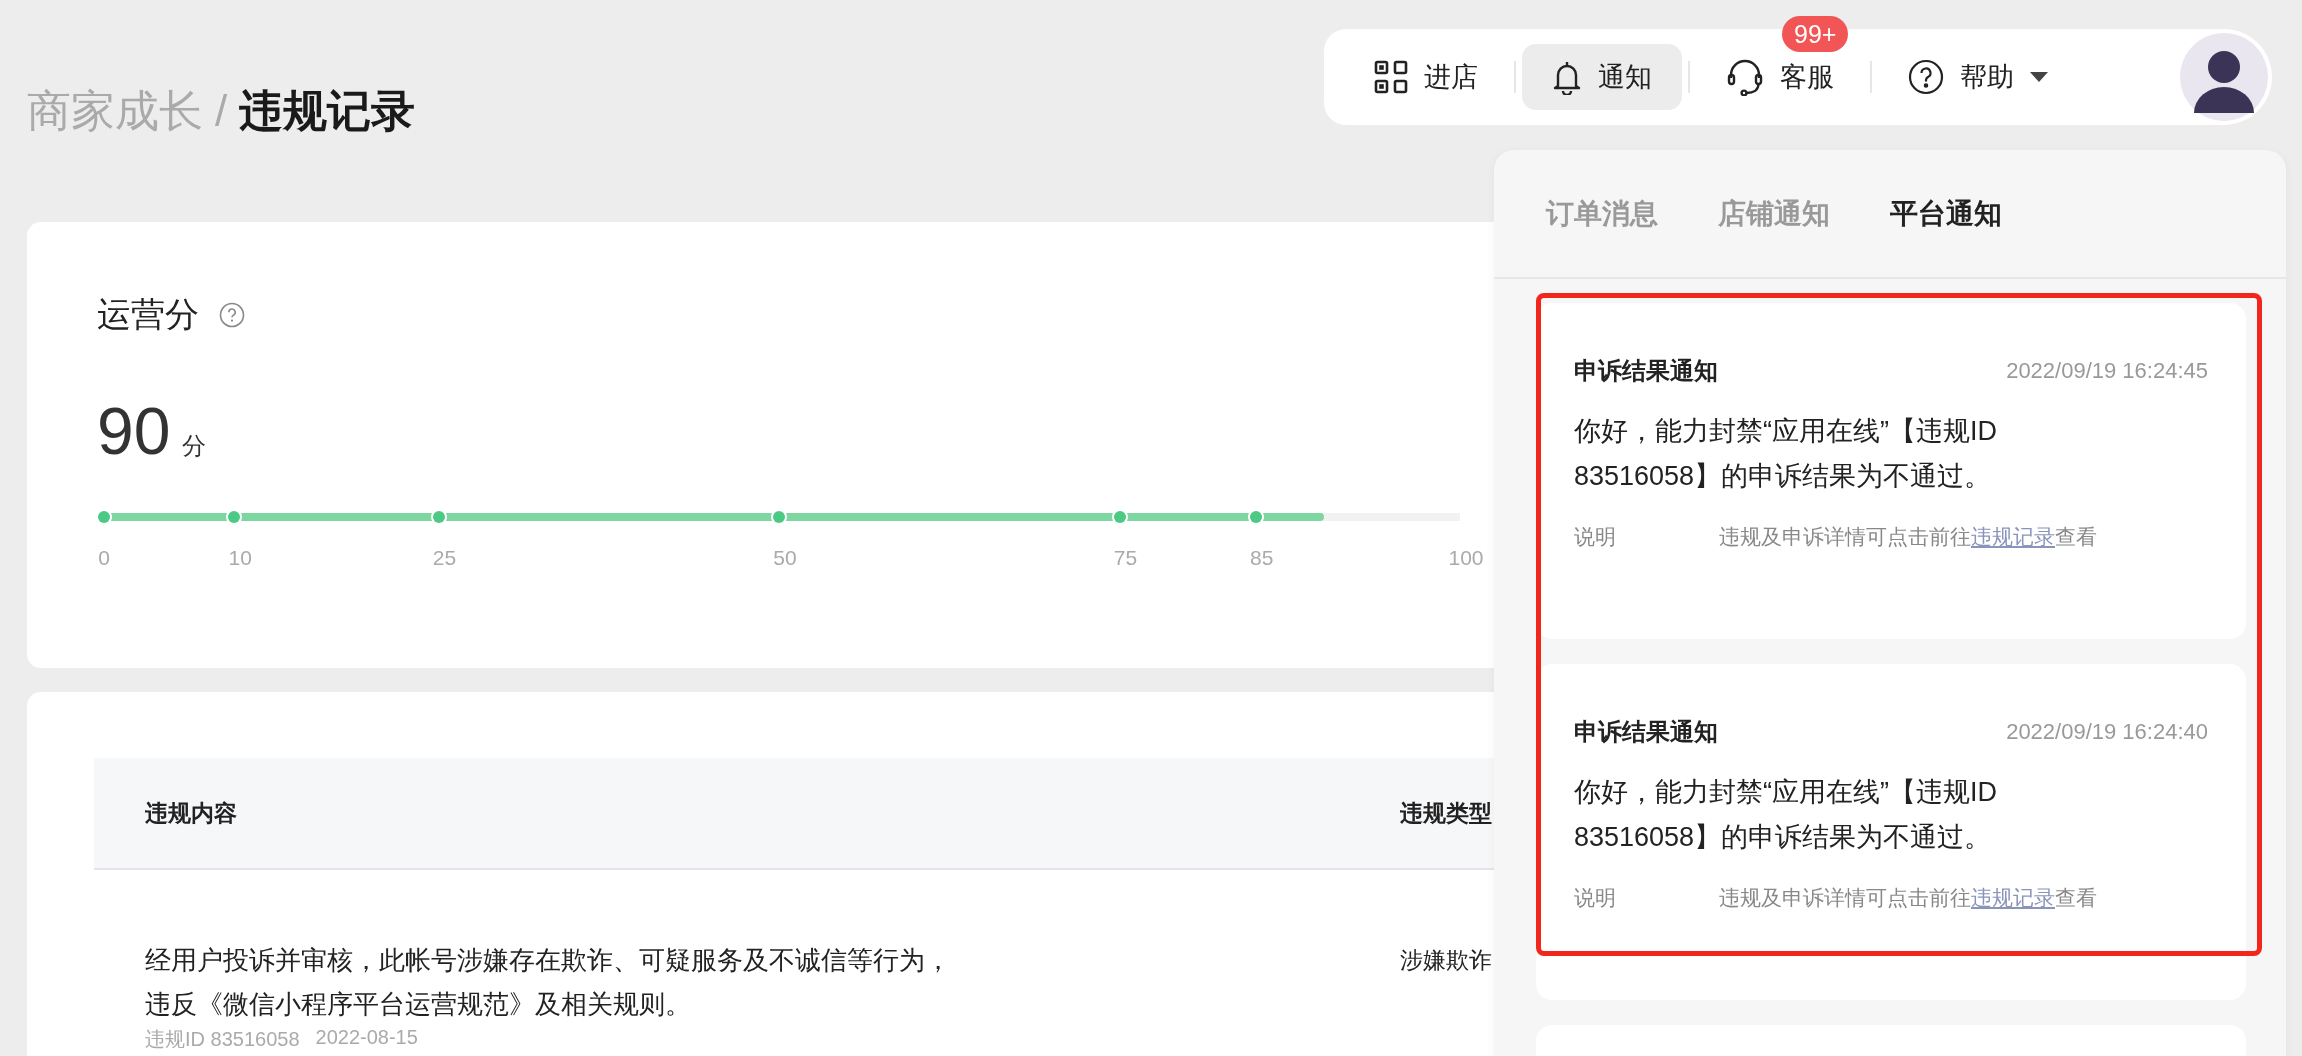 The height and width of the screenshot is (1056, 2302). What do you see at coordinates (222, 1039) in the screenshot?
I see `violation-id: 违规ID 83516058` at bounding box center [222, 1039].